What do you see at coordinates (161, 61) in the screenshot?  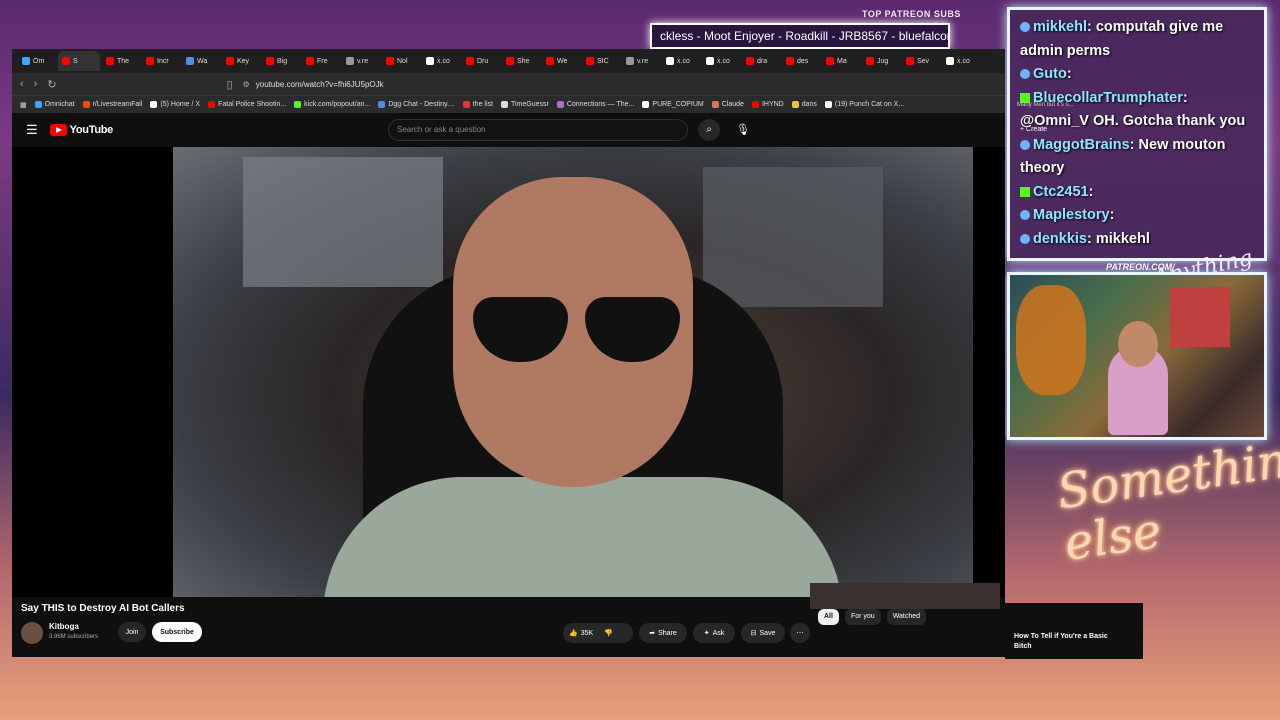 I see `browser-tab: Incr` at bounding box center [161, 61].